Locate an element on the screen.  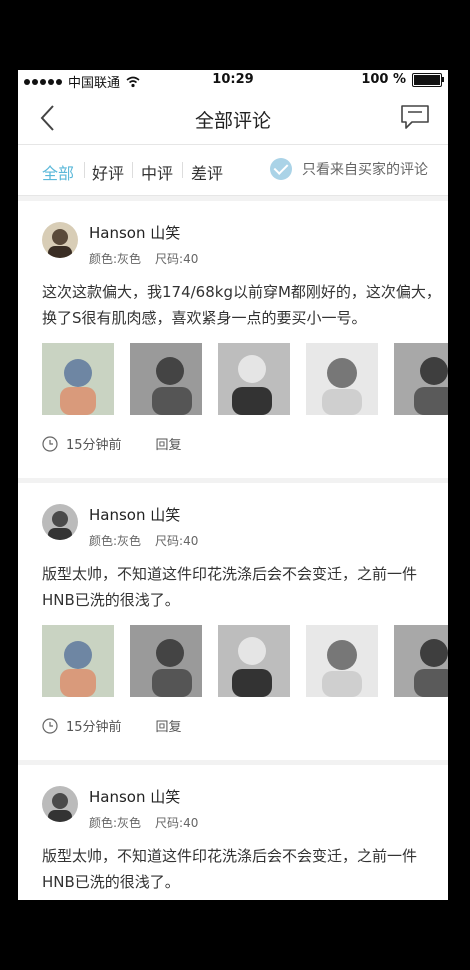
page-title: 全部评论 is located at coordinates (232, 121).